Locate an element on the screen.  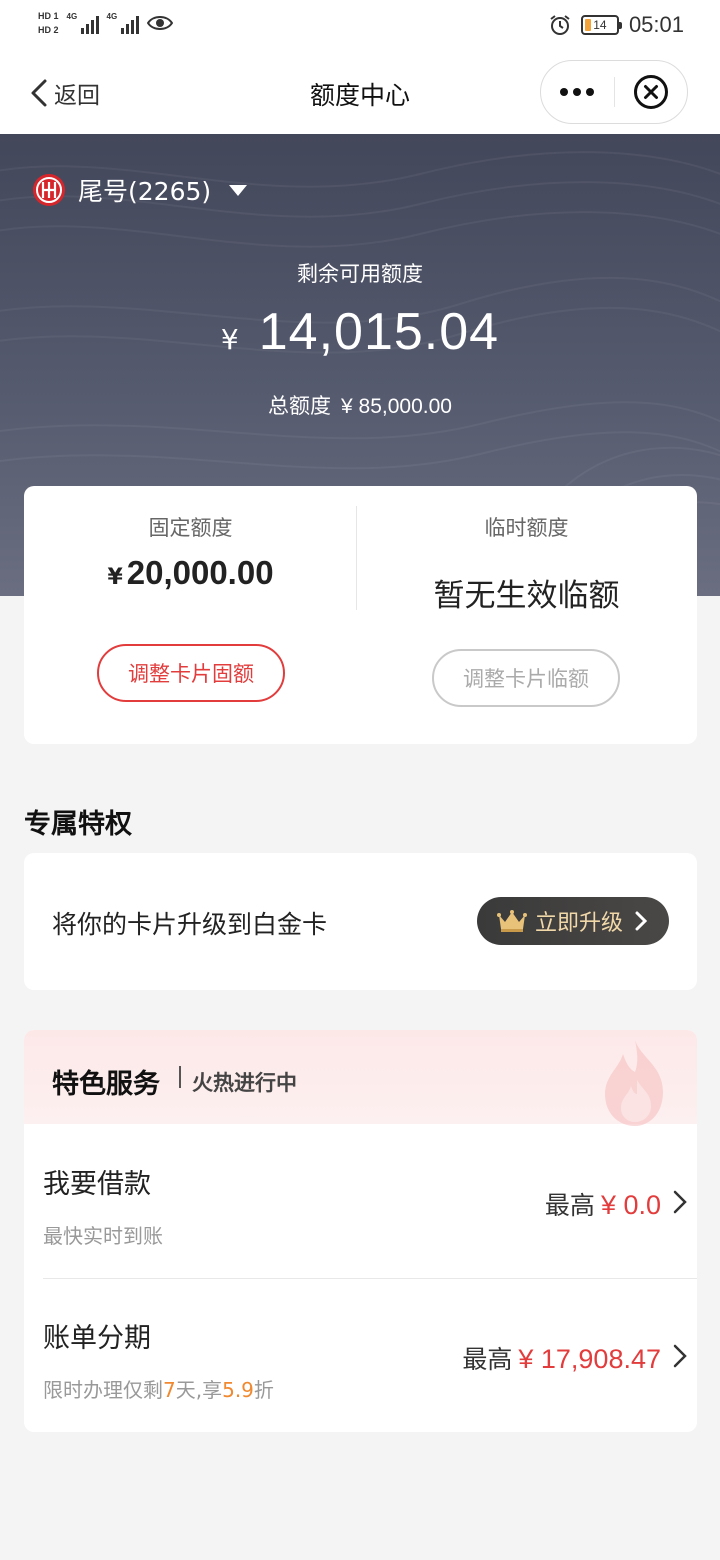
desc-prefix: 限时办理仅剩 is located at coordinates (103, 1390).